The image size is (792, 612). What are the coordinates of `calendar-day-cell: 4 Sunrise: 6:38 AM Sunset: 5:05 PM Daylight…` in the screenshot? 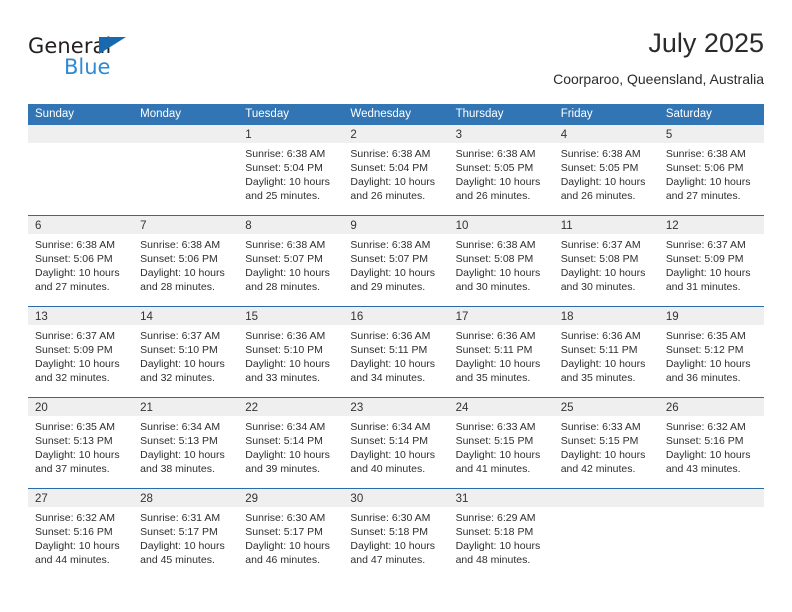 It's located at (606, 170).